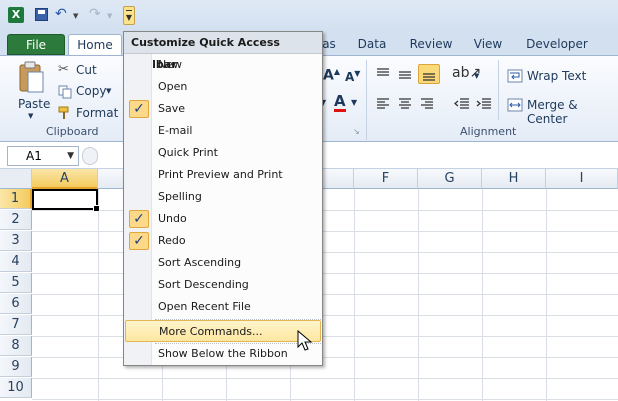 This screenshot has height=401, width=618. Describe the element at coordinates (65, 113) in the screenshot. I see `format-painter-icon` at that location.